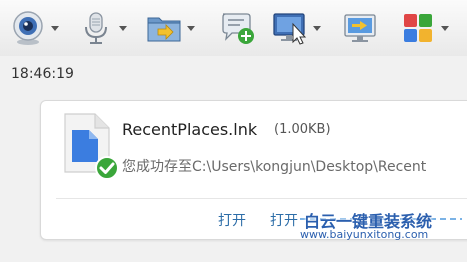 This screenshot has height=262, width=467. Describe the element at coordinates (274, 167) in the screenshot. I see `save-status-text: 您成功存至C:\Users\kongjun\Desktop\Recent` at that location.